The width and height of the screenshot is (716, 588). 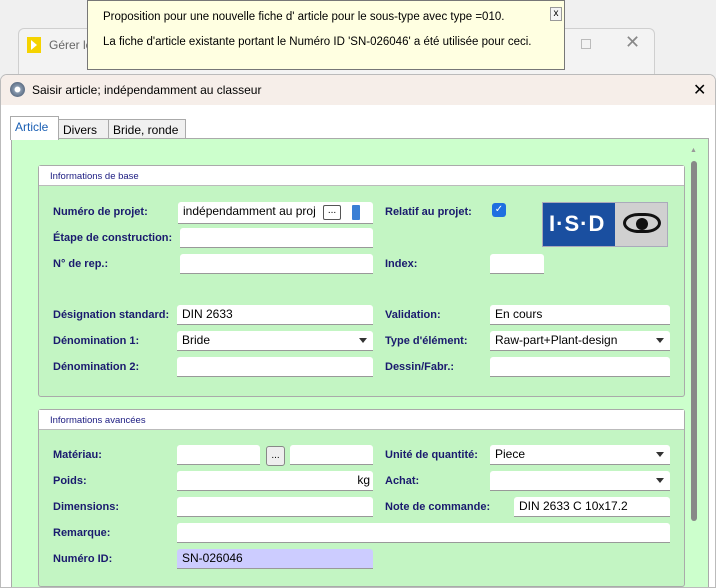 I want to click on name1-label: Dénomination 1:, so click(x=96, y=341).